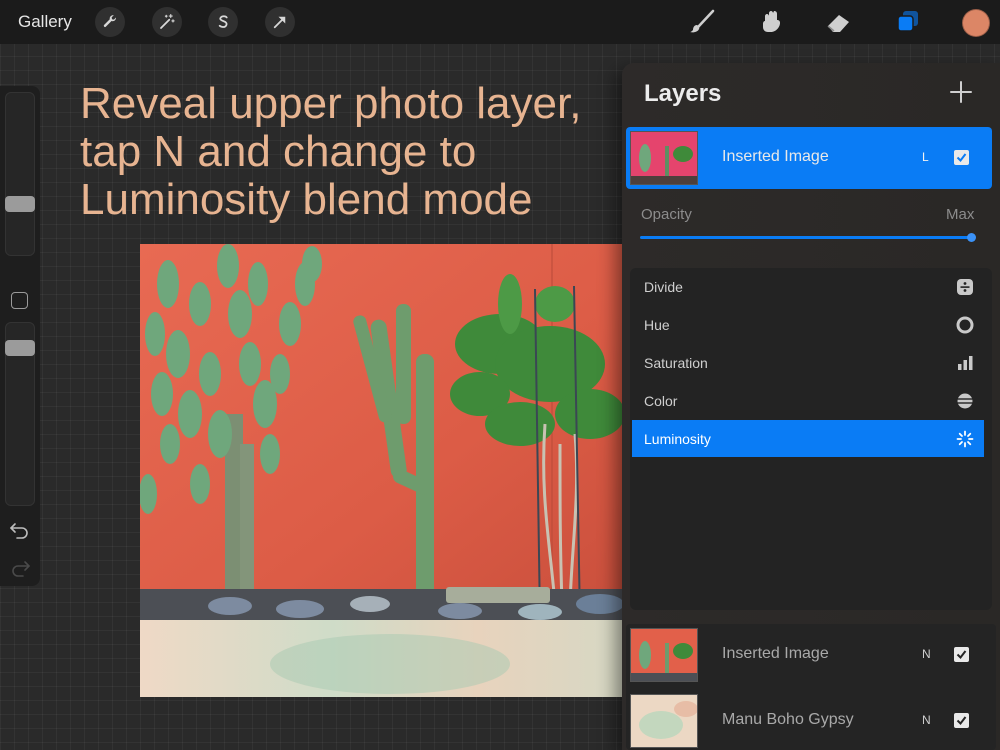  What do you see at coordinates (677, 439) in the screenshot?
I see `blend-mode-label: Luminosity` at bounding box center [677, 439].